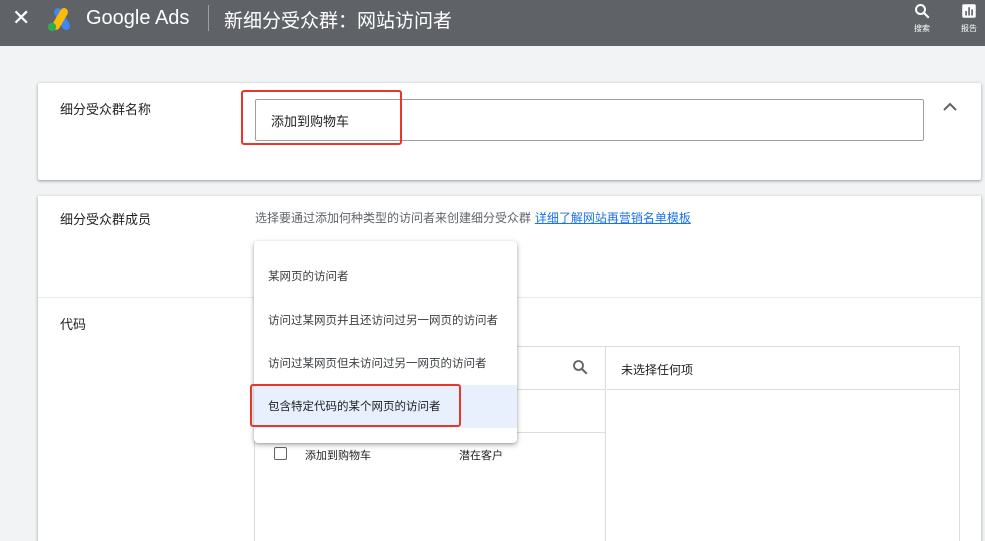 This screenshot has width=985, height=541. Describe the element at coordinates (338, 455) in the screenshot. I see `row-name: 添加到购物车` at that location.